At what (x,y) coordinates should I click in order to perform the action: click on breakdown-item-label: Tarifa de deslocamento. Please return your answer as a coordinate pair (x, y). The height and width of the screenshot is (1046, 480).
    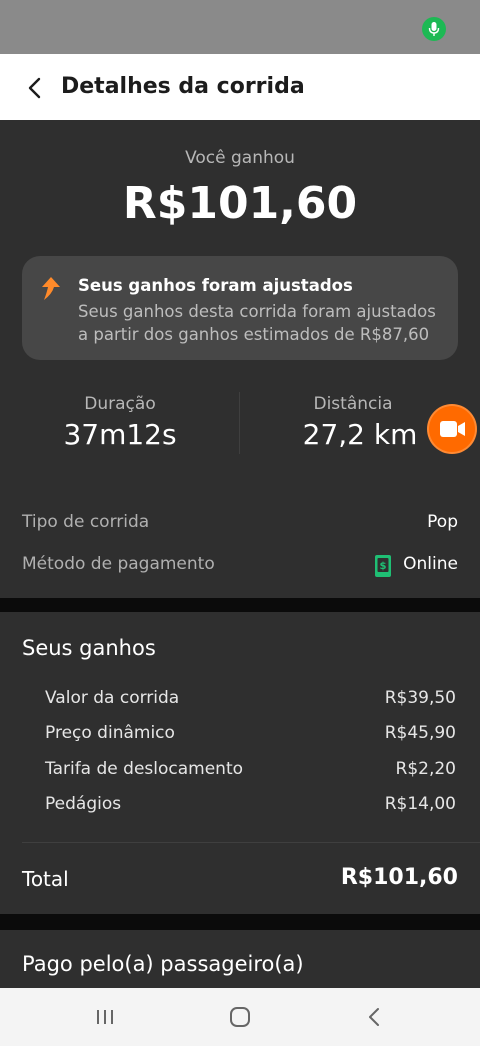
    Looking at the image, I should click on (144, 769).